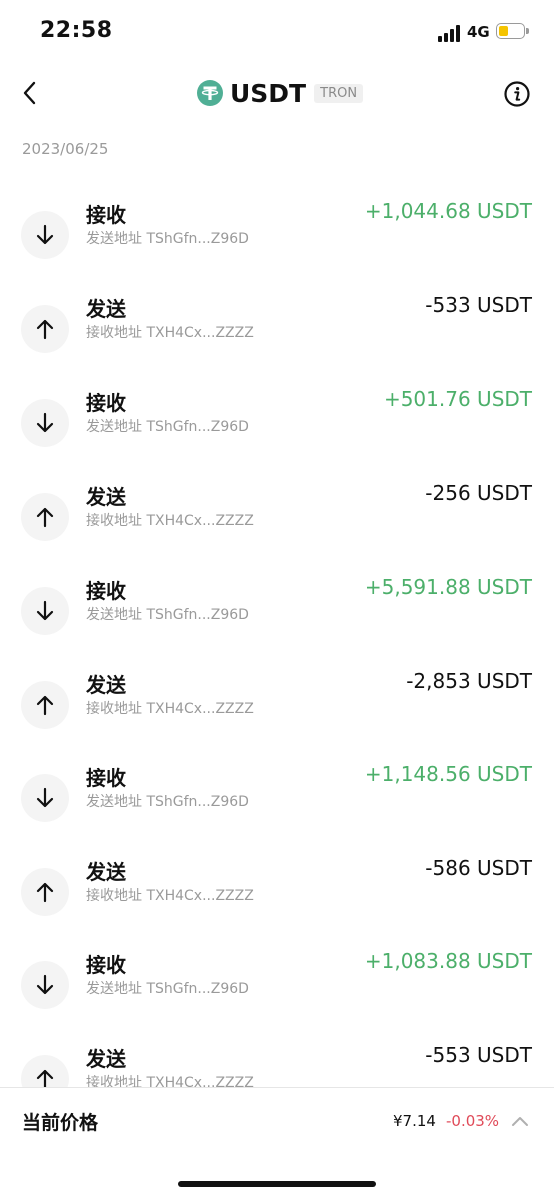 The height and width of the screenshot is (1200, 554). What do you see at coordinates (478, 493) in the screenshot?
I see `transaction-amount: -256 USDT` at bounding box center [478, 493].